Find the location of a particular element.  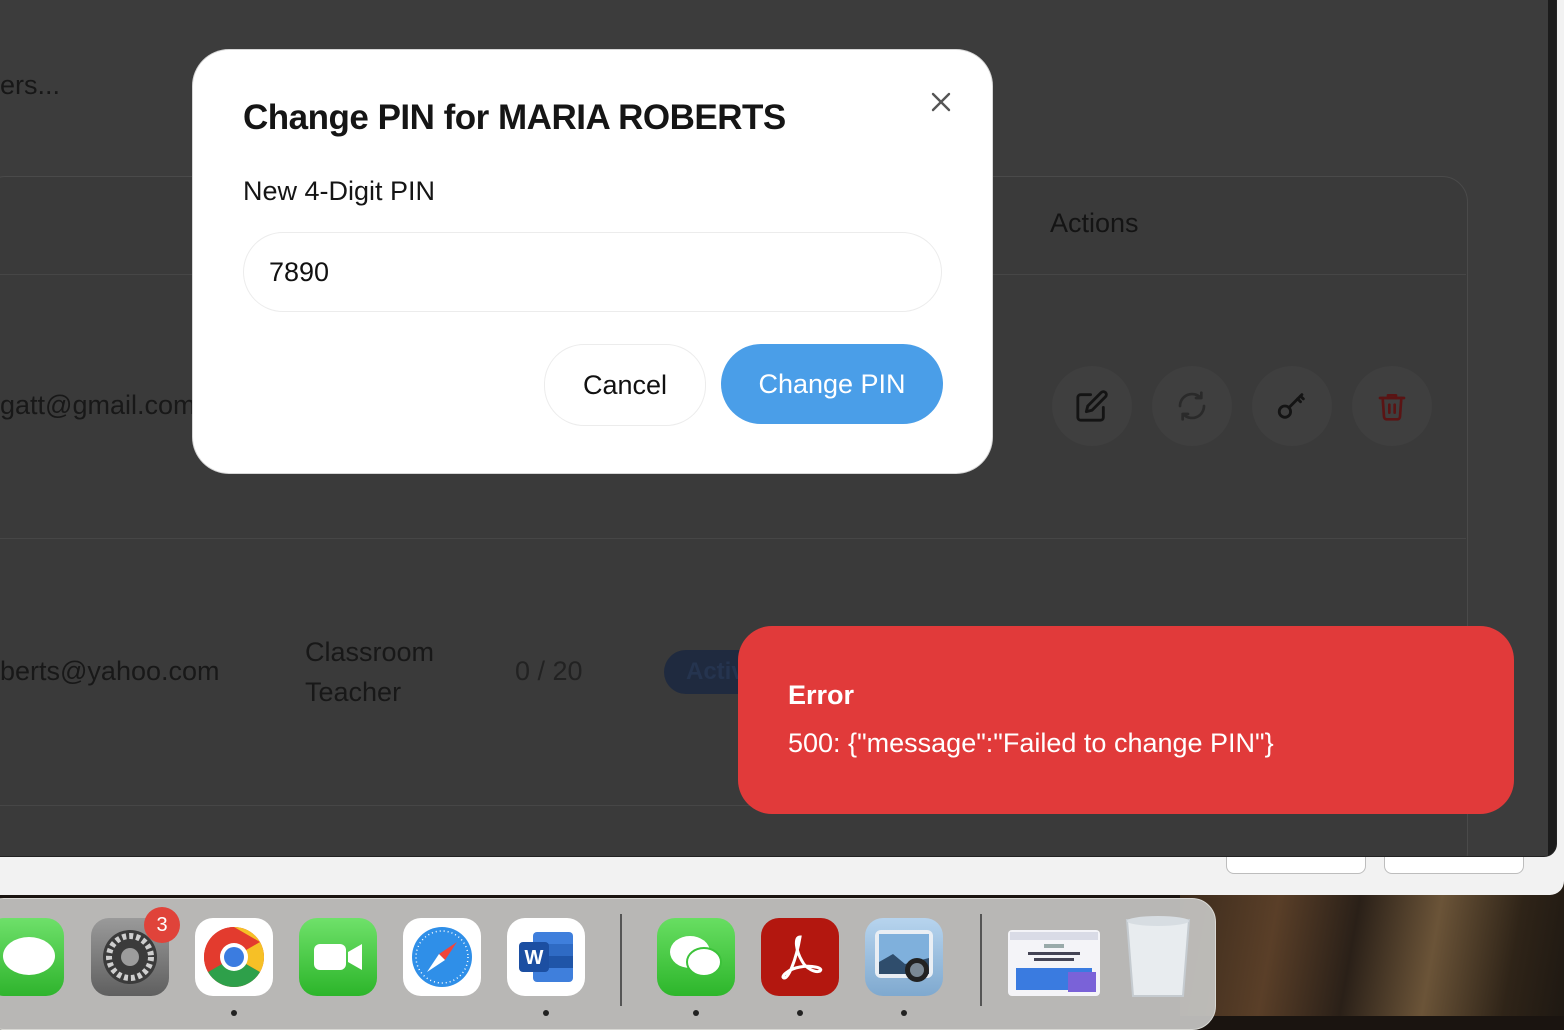

close-button is located at coordinates (941, 102).